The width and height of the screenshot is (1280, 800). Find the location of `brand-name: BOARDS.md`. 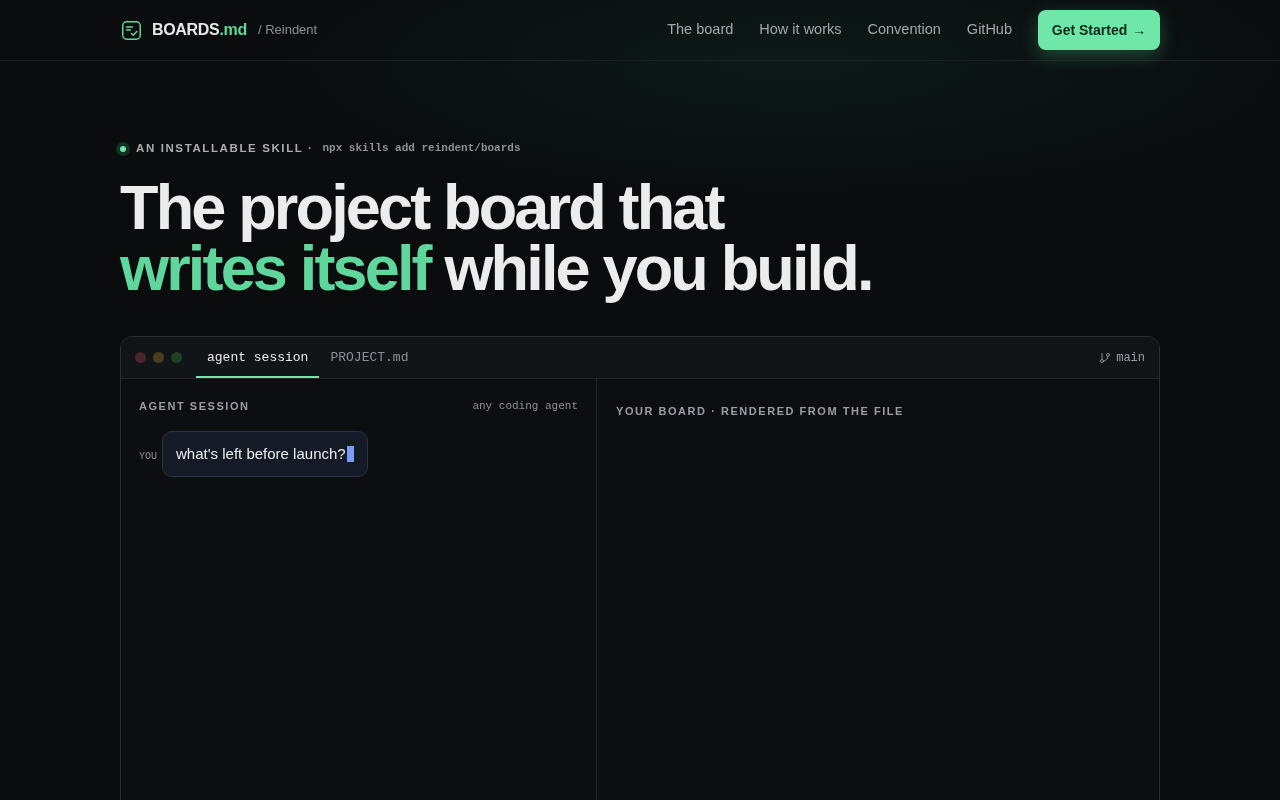

brand-name: BOARDS.md is located at coordinates (199, 30).